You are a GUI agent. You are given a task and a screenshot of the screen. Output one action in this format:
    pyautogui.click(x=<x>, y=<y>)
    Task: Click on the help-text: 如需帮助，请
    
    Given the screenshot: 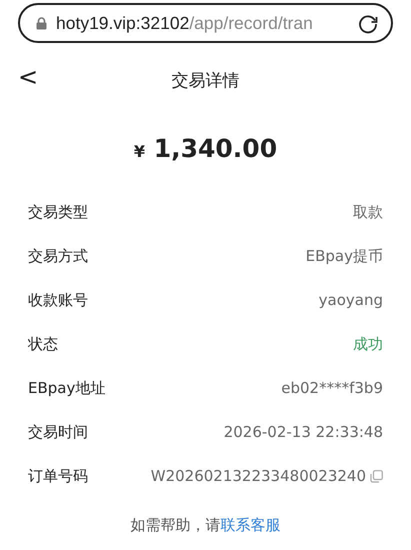 What is the action you would take?
    pyautogui.click(x=175, y=525)
    